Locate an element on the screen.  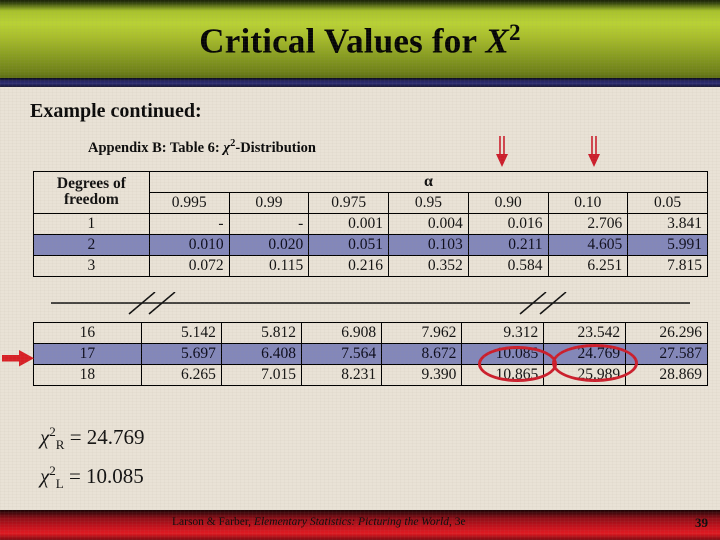
ellipse-annotation-right is located at coordinates (595, 363).